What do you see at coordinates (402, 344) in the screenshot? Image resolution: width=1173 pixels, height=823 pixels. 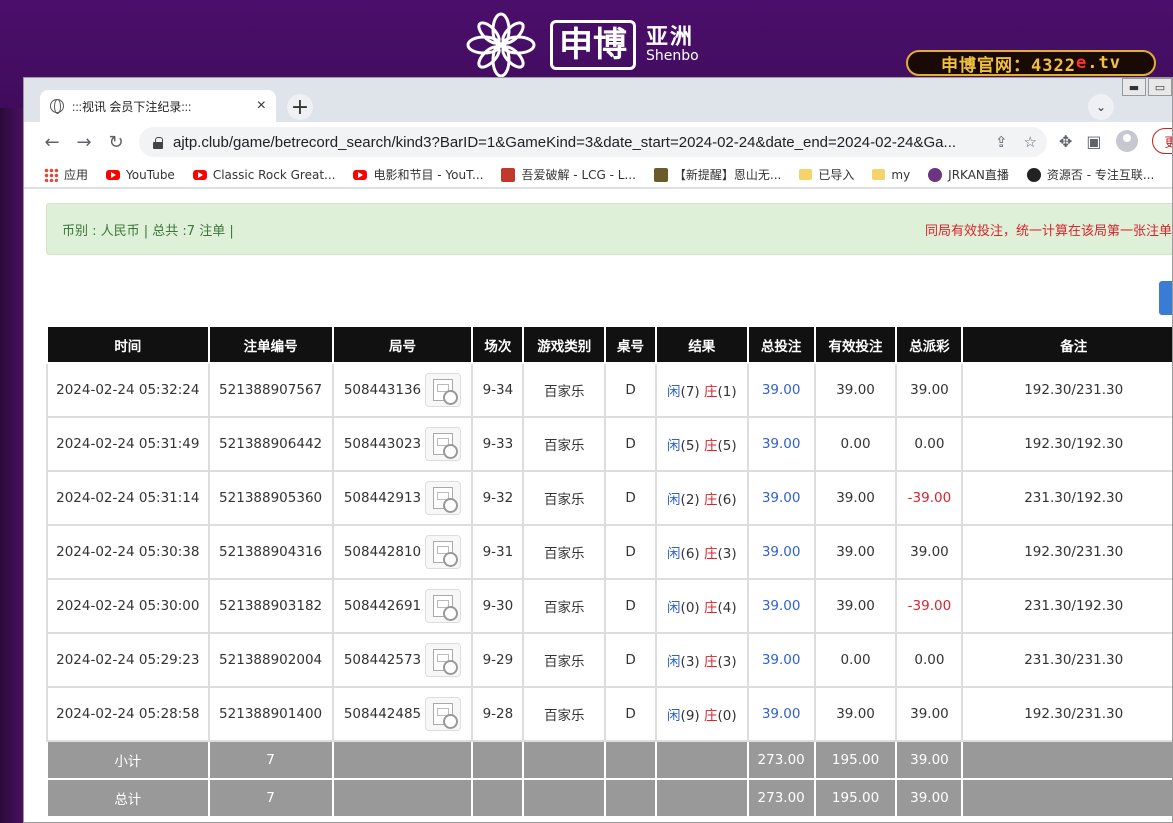 I see `column-header: 局号` at bounding box center [402, 344].